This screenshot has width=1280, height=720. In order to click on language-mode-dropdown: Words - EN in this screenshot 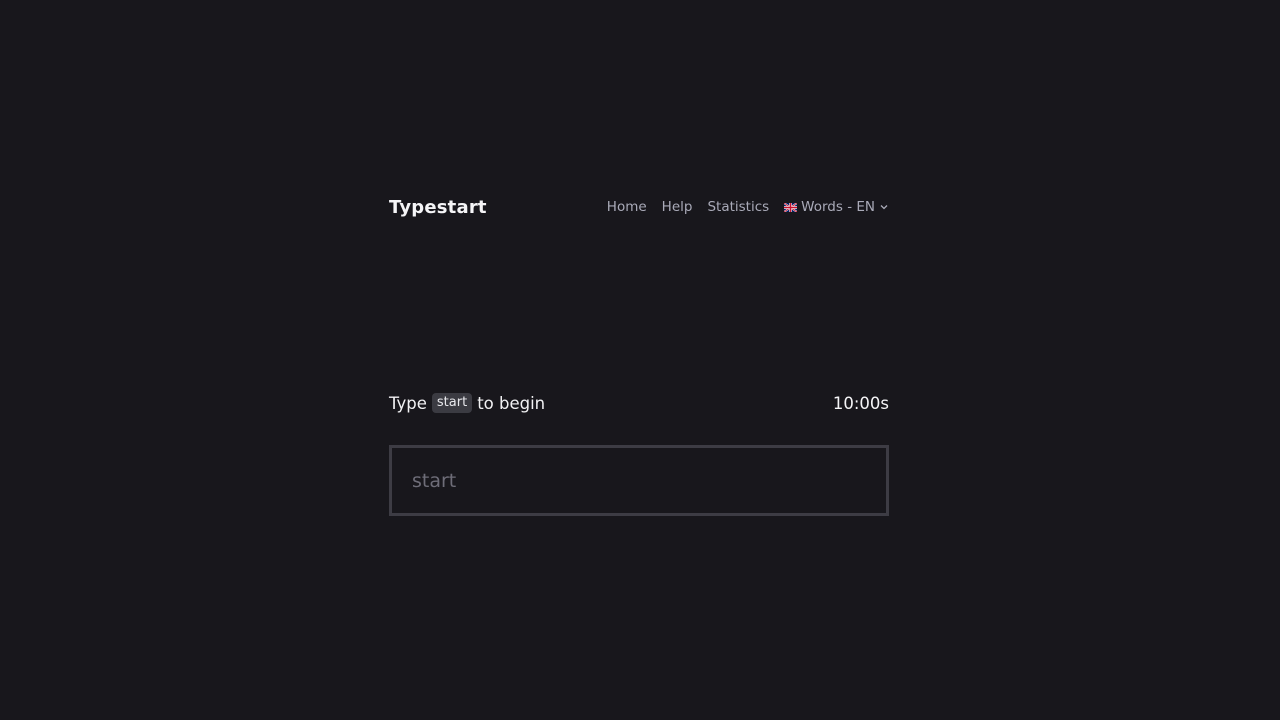, I will do `click(836, 207)`.